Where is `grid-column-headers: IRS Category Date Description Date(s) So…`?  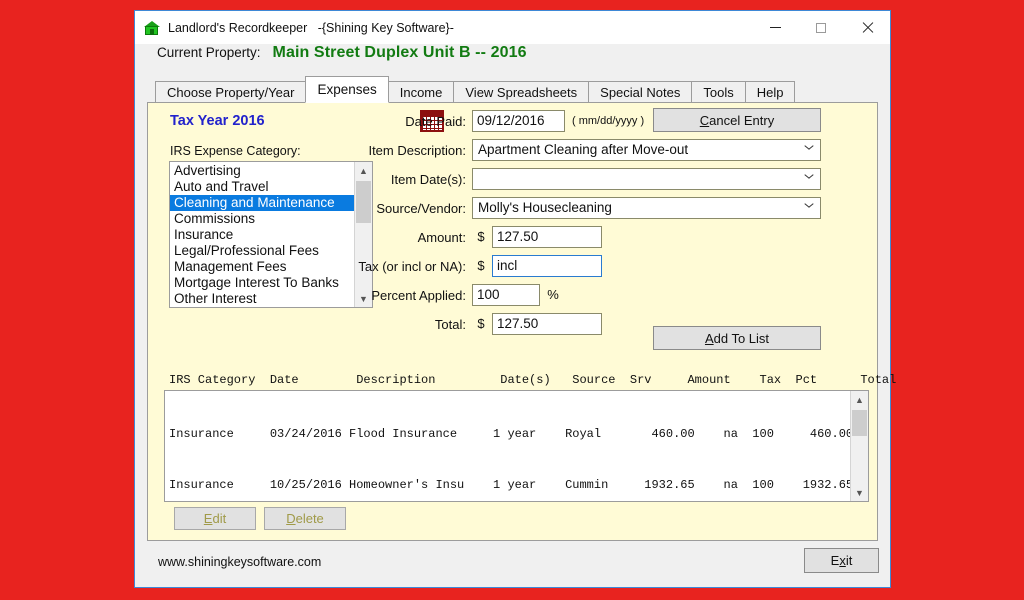 grid-column-headers: IRS Category Date Description Date(s) So… is located at coordinates (533, 380).